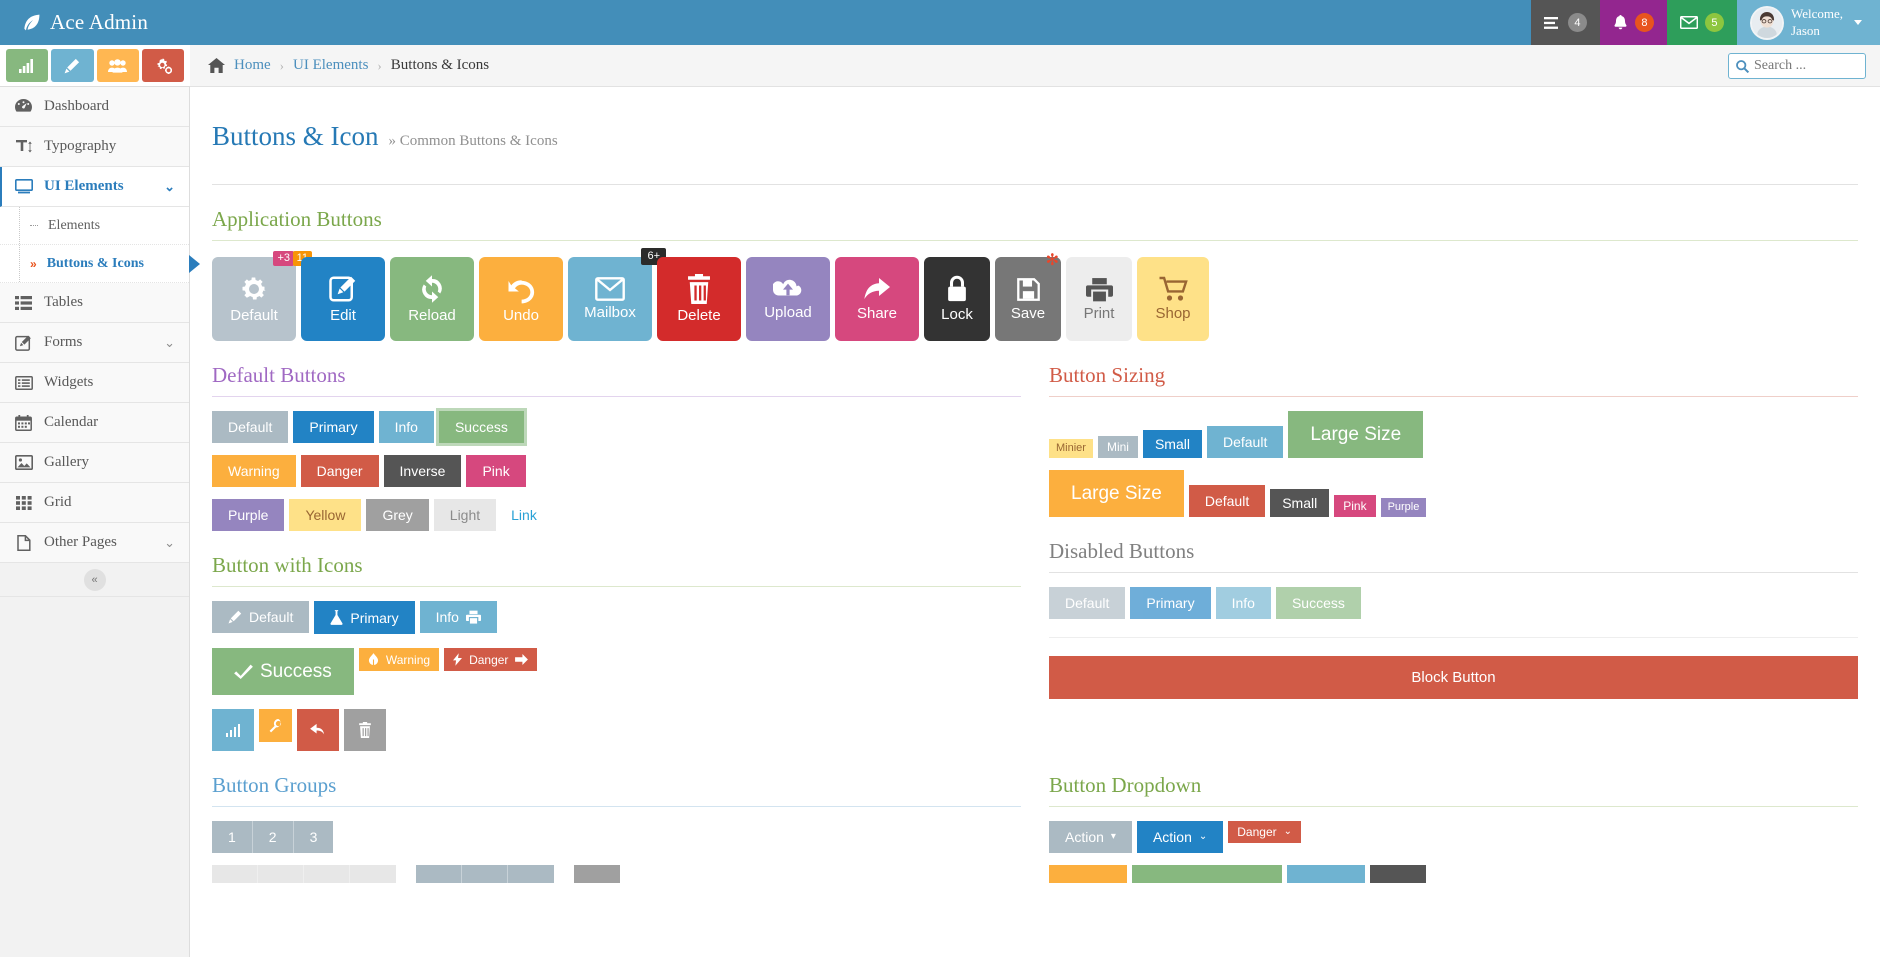 The height and width of the screenshot is (957, 1880). I want to click on app-button-undo: Undo, so click(521, 299).